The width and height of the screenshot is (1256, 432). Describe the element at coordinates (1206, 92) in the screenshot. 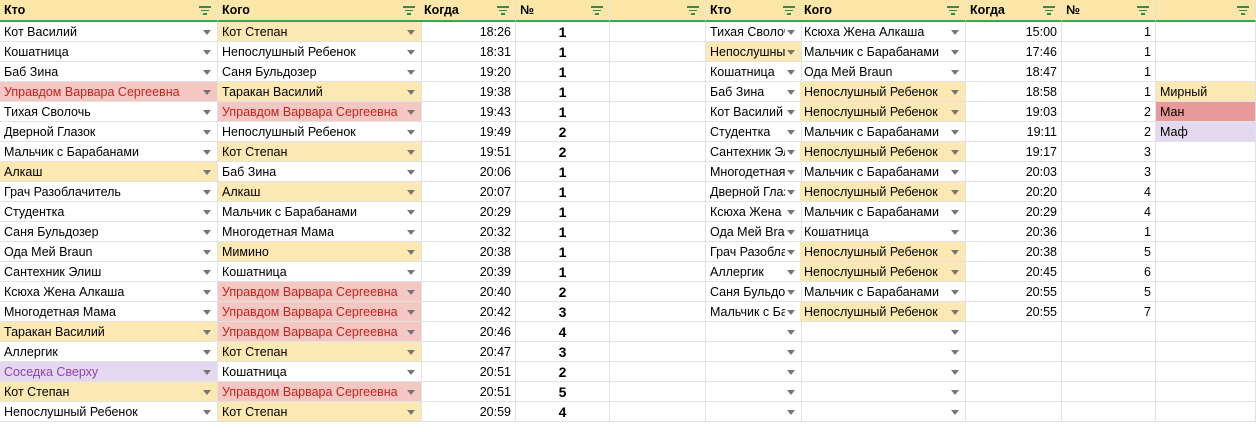

I see `legend-0: Мирный` at that location.